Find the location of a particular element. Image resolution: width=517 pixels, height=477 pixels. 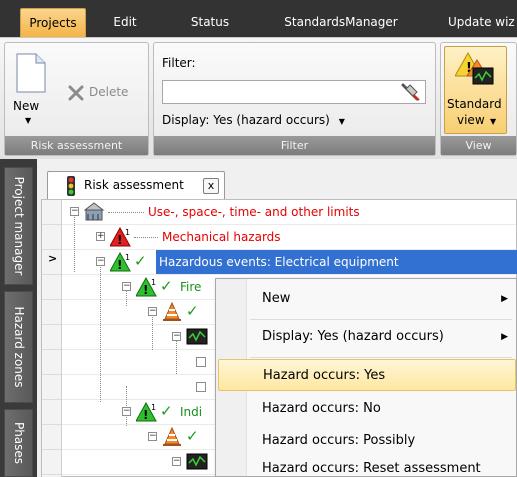

row-header-column: > is located at coordinates (52, 338).